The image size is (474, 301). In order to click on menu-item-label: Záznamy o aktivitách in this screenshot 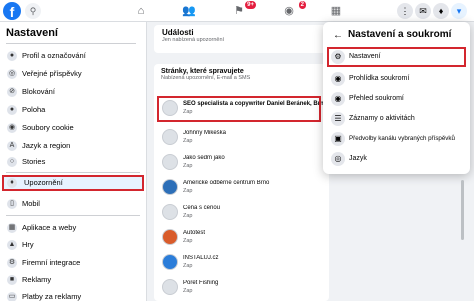, I will do `click(382, 118)`.